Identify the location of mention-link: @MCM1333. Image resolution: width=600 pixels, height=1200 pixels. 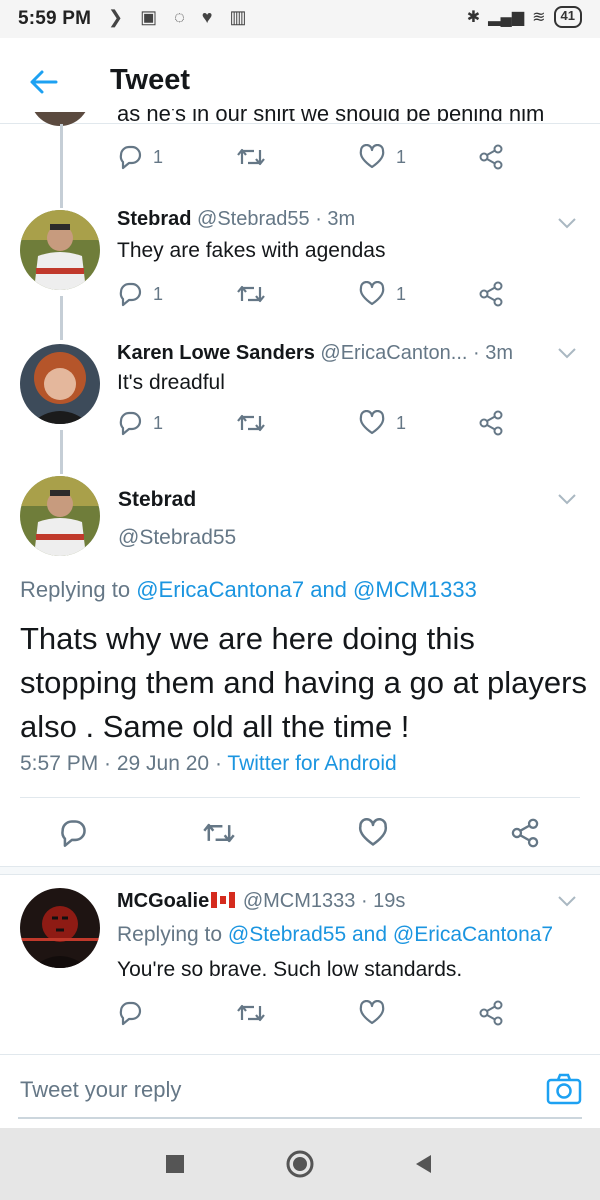
(415, 589).